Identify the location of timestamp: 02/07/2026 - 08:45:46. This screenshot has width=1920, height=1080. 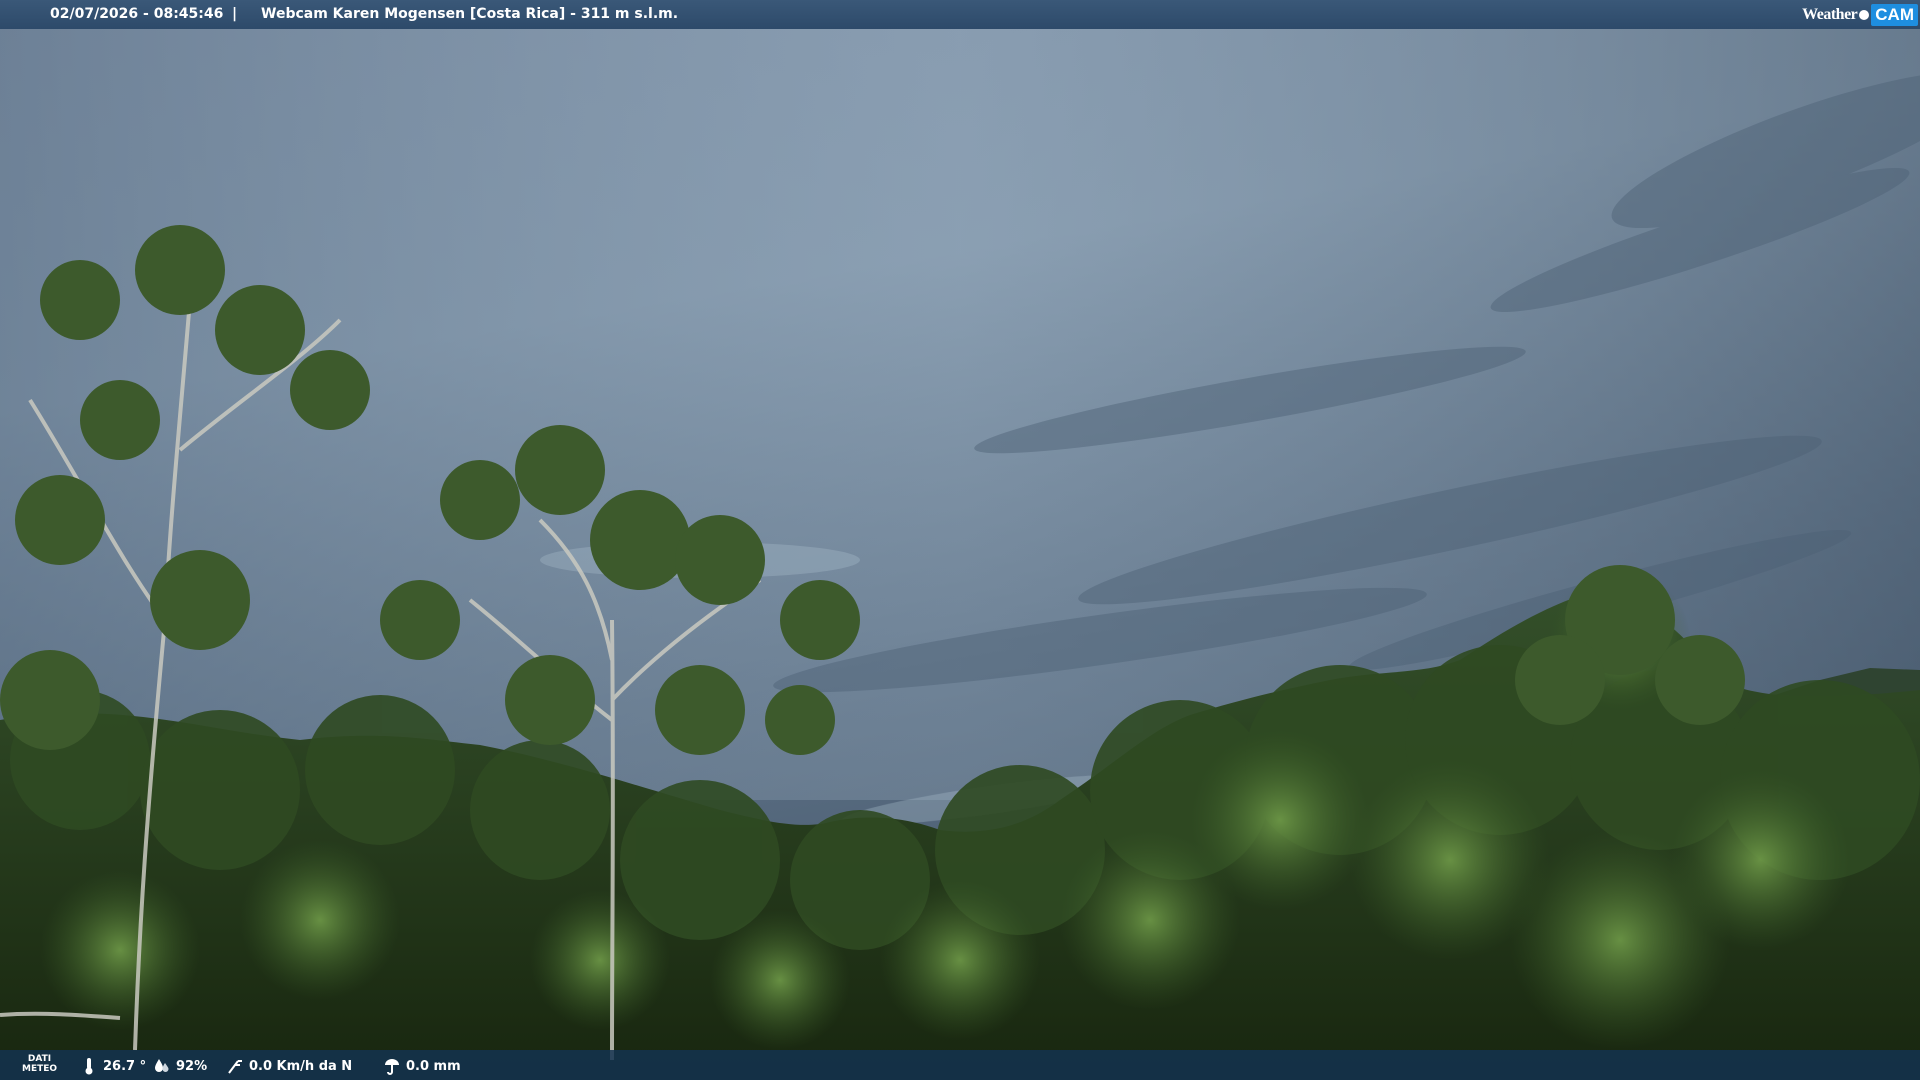
(137, 14).